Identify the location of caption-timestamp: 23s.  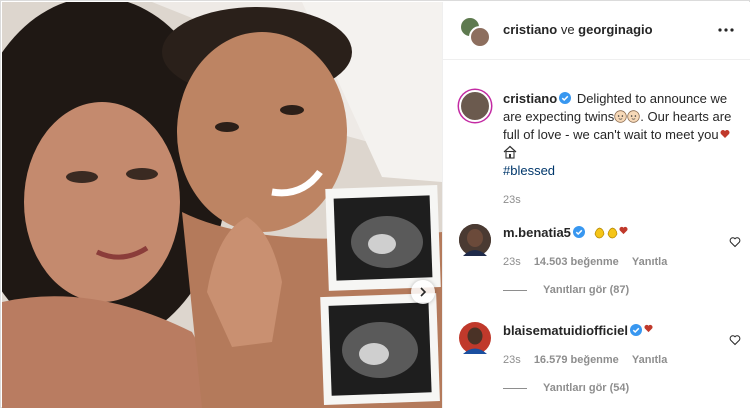
(621, 200).